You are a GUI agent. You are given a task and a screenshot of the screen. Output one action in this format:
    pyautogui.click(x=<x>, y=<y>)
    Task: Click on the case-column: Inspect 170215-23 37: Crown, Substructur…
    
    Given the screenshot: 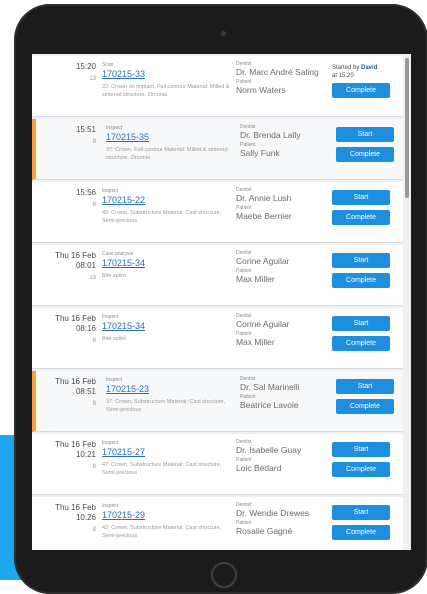 What is the action you would take?
    pyautogui.click(x=171, y=395)
    